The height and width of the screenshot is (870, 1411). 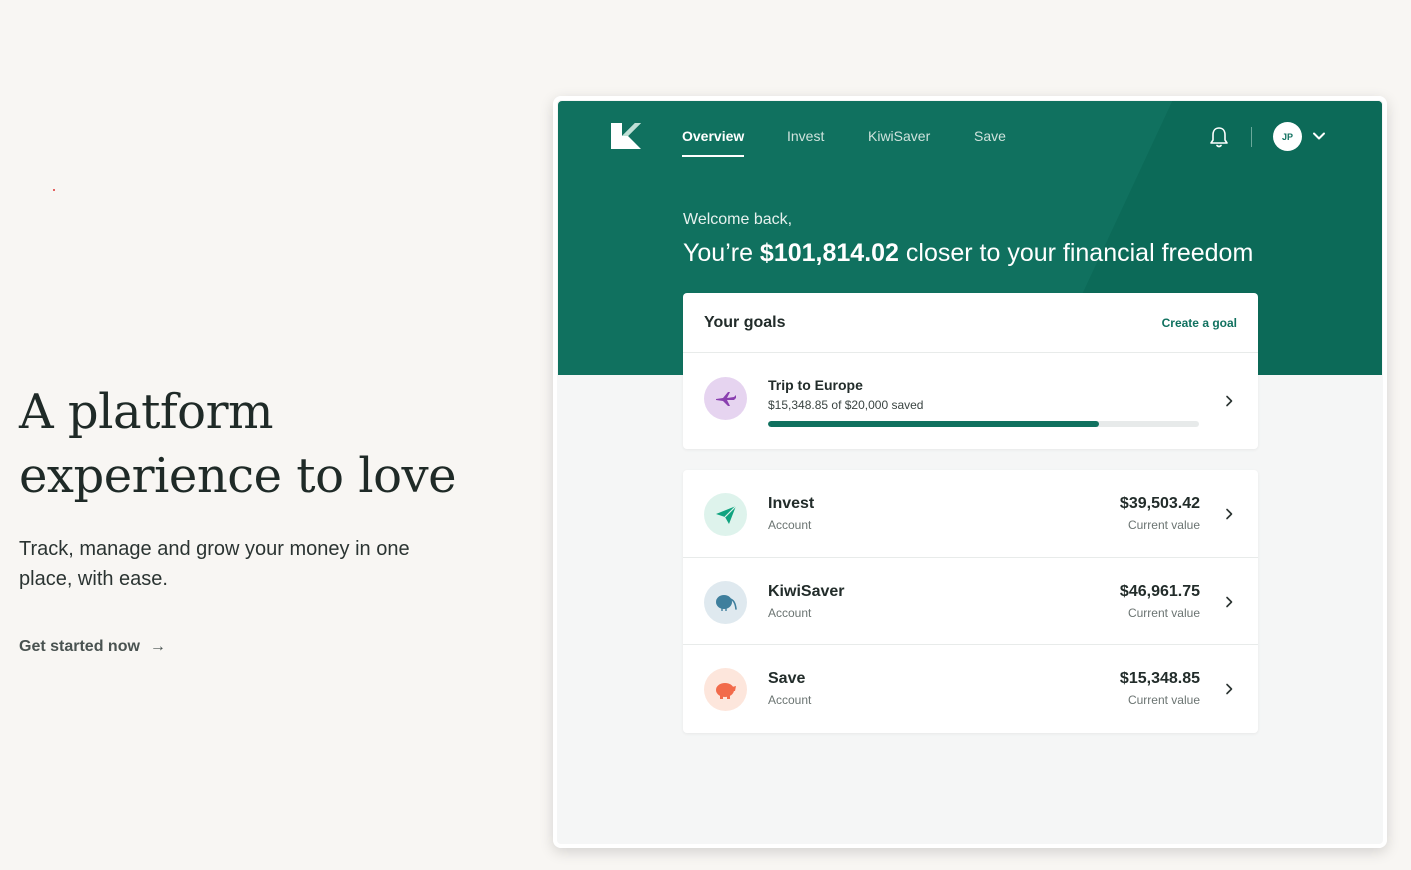 What do you see at coordinates (933, 424) in the screenshot?
I see `goal-progress-fill` at bounding box center [933, 424].